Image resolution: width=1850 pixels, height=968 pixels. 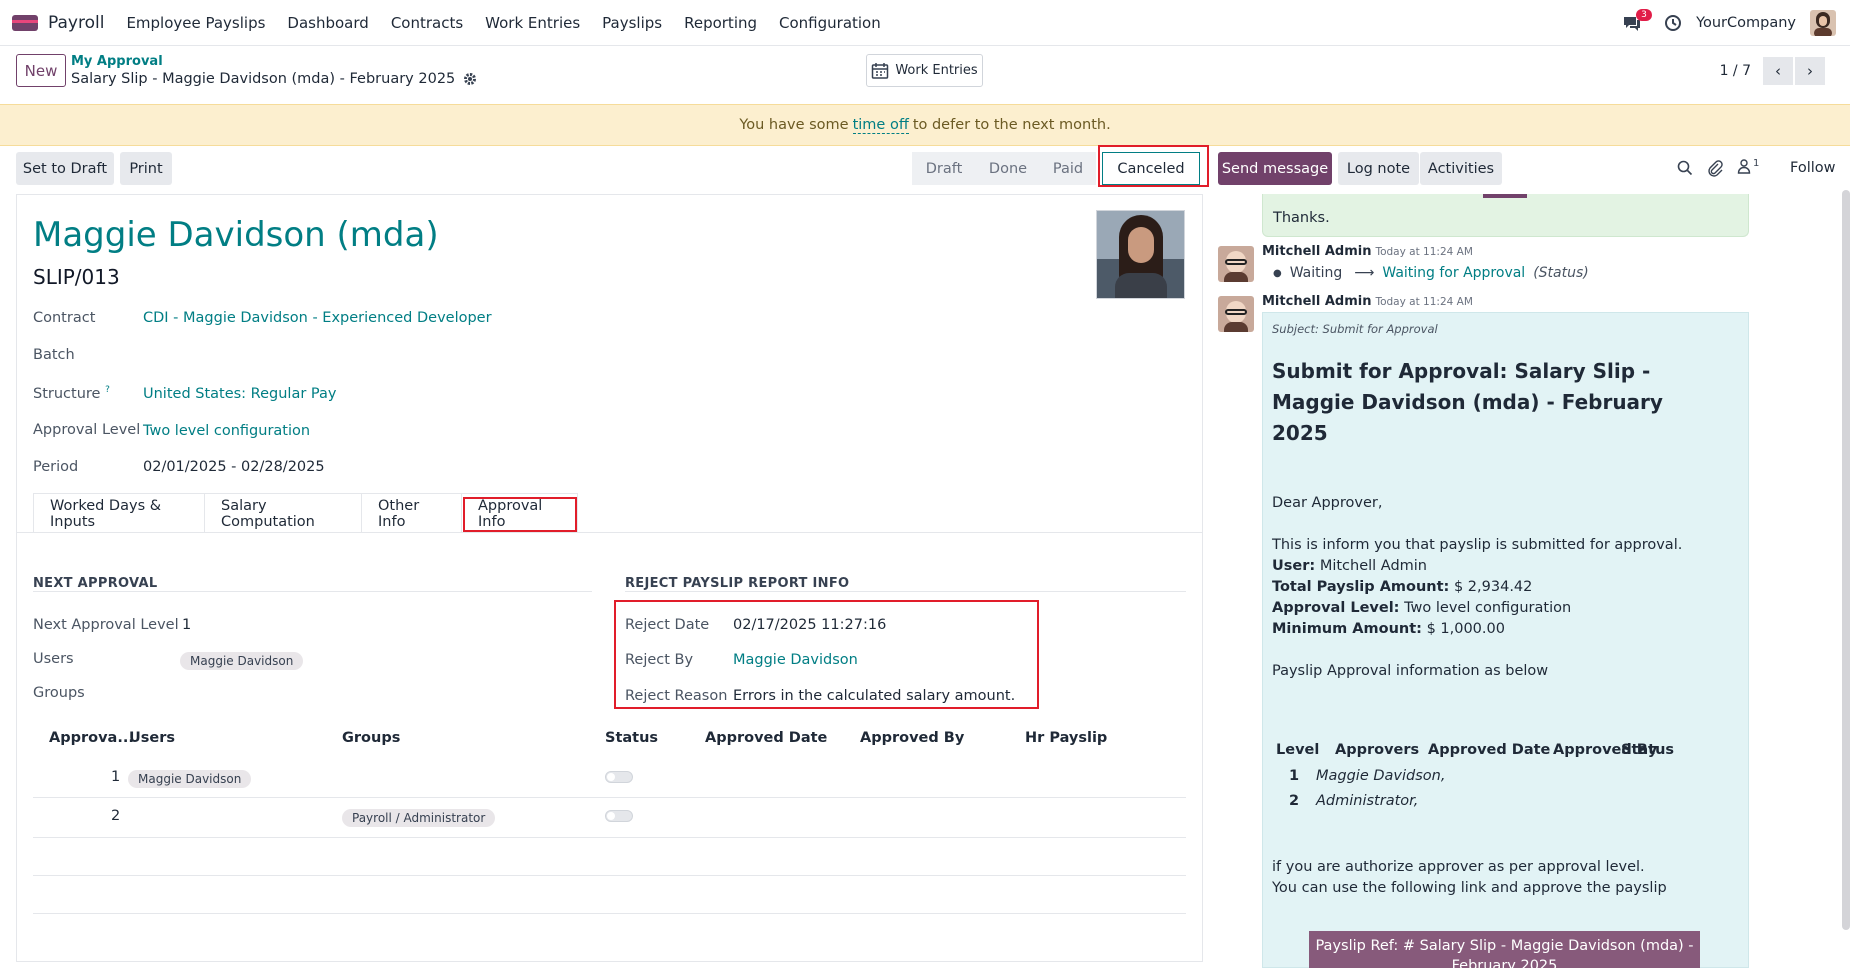 What do you see at coordinates (912, 738) in the screenshot?
I see `col-approved-by: Approved By` at bounding box center [912, 738].